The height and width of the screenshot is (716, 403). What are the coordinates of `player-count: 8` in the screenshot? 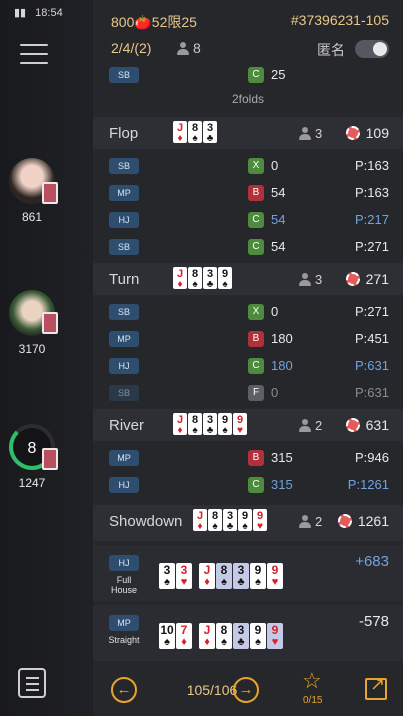 It's located at (189, 48).